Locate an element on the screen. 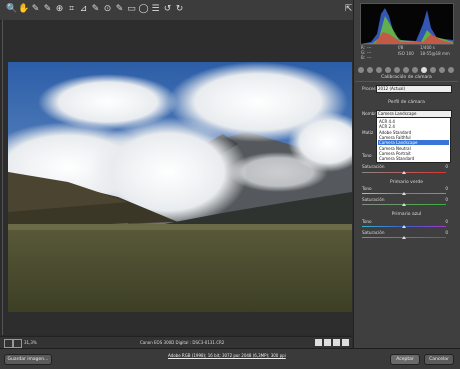 This screenshot has height=369, width=460. effects-tab-icon is located at coordinates (415, 70).